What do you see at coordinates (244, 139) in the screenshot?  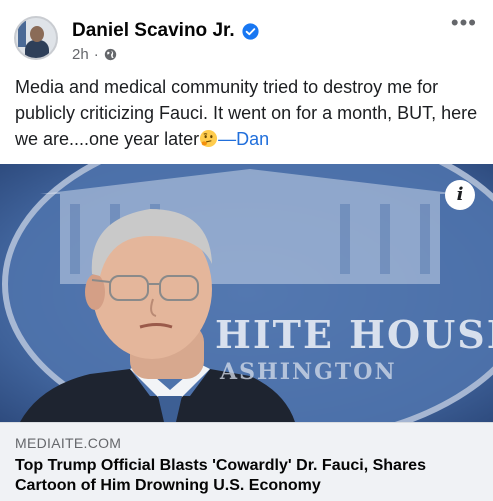 I see `post-signature: —Dan` at bounding box center [244, 139].